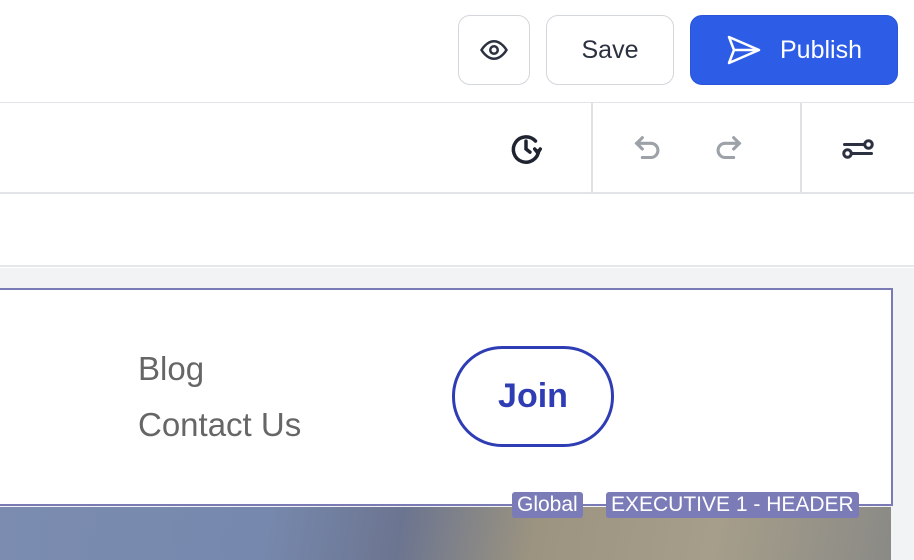  I want to click on join-button: Join, so click(533, 396).